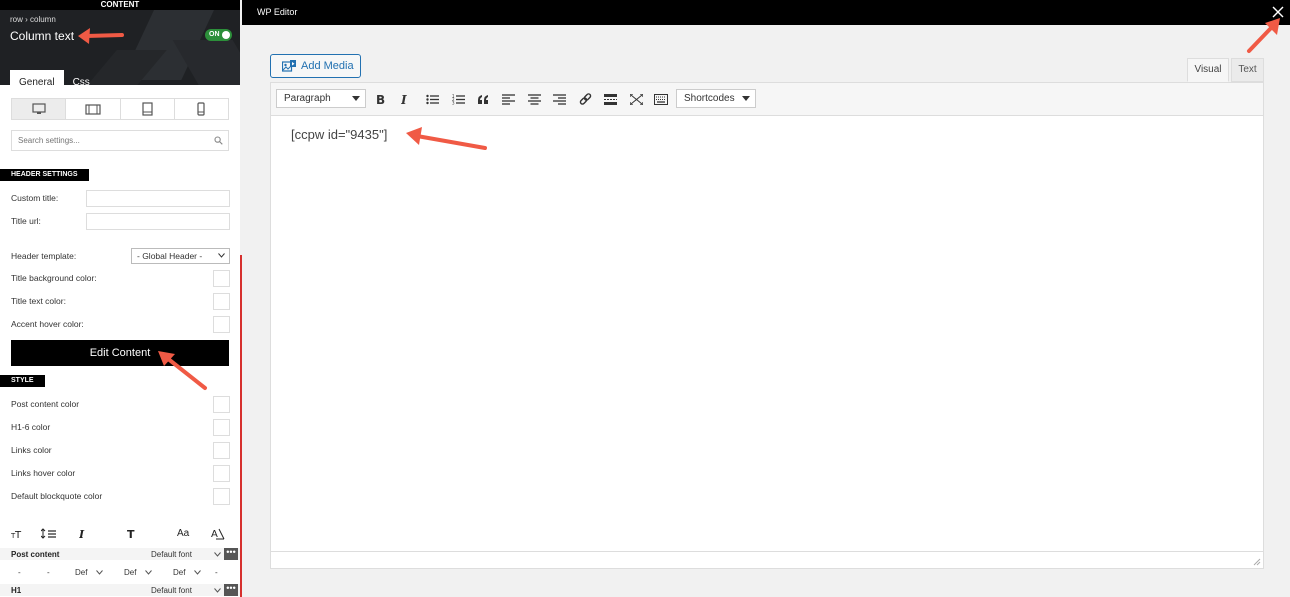 Image resolution: width=1290 pixels, height=597 pixels. I want to click on title-bg-color-label: Title background color:, so click(54, 278).